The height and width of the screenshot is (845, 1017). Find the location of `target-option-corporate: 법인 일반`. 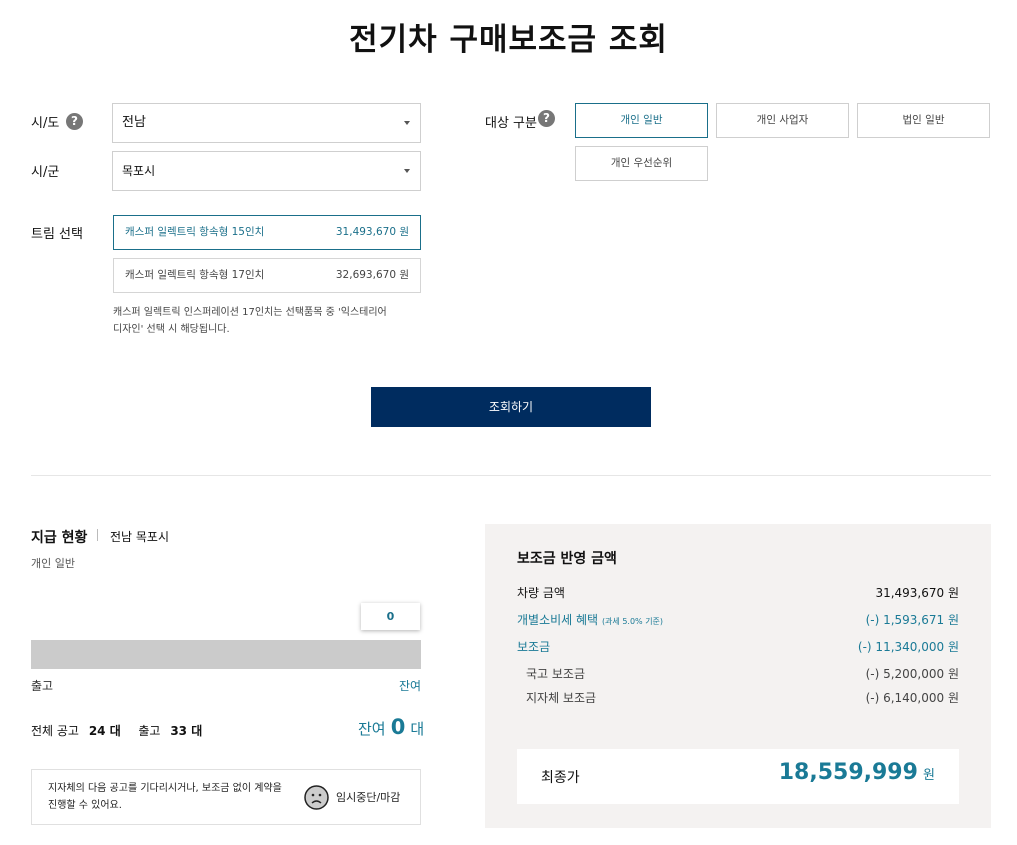

target-option-corporate: 법인 일반 is located at coordinates (923, 120).